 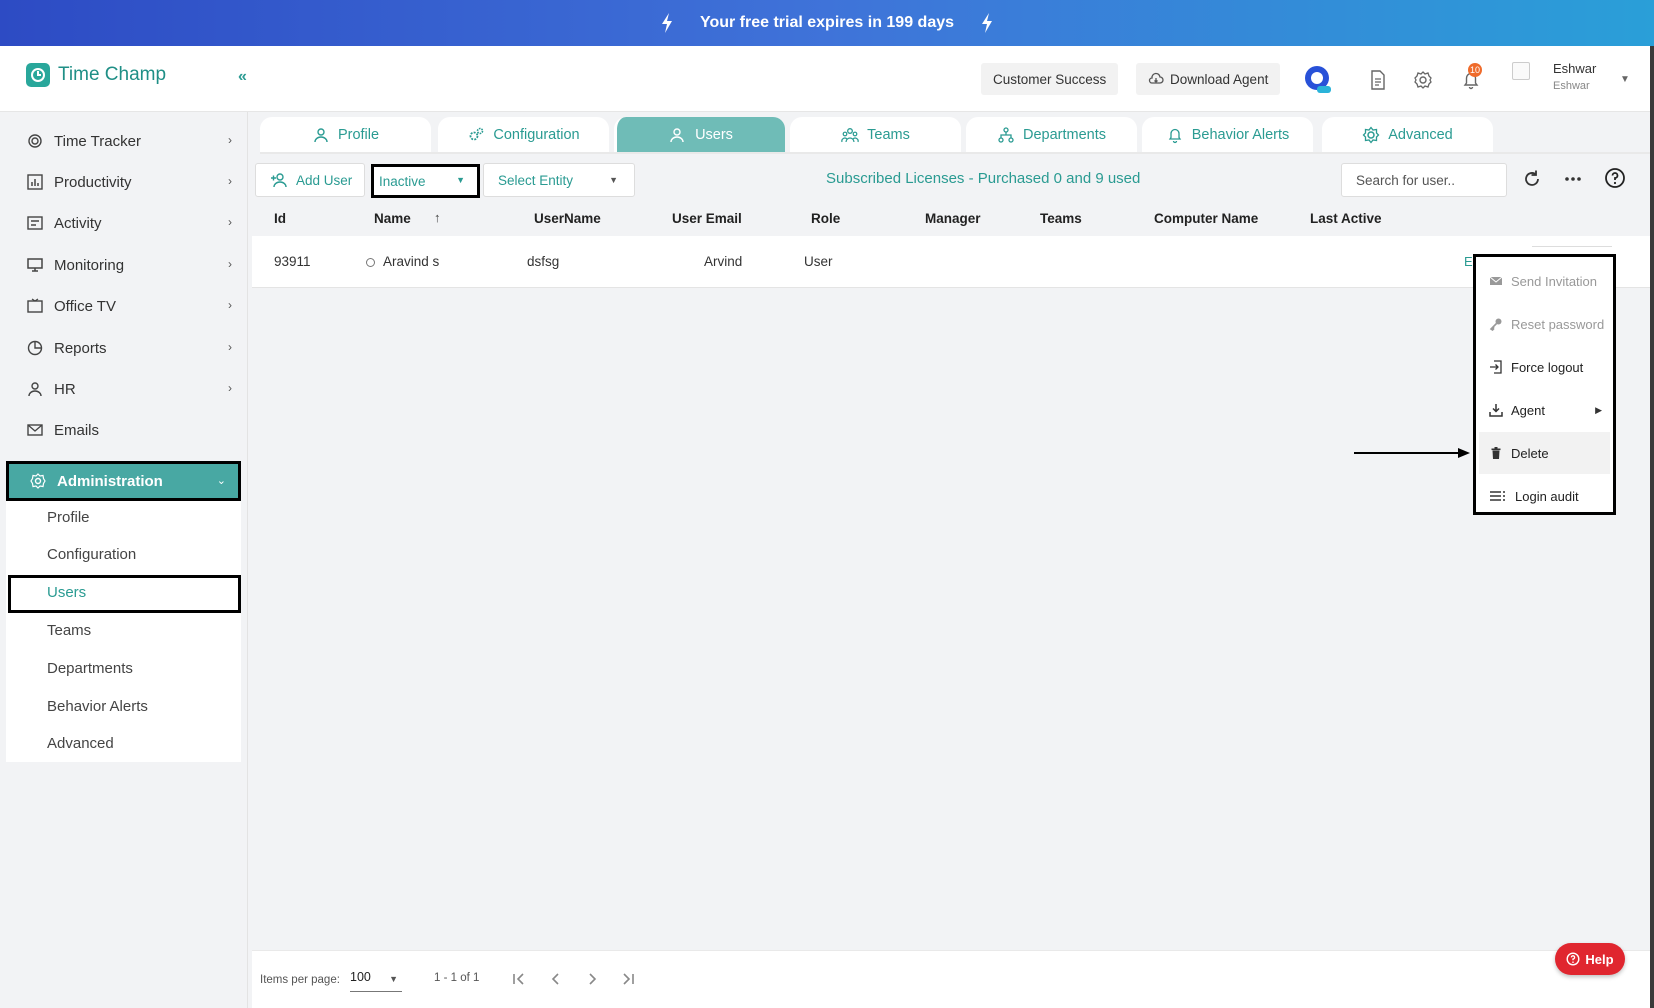 I want to click on sidebar-item-activity: Activity ›, so click(x=129, y=223).